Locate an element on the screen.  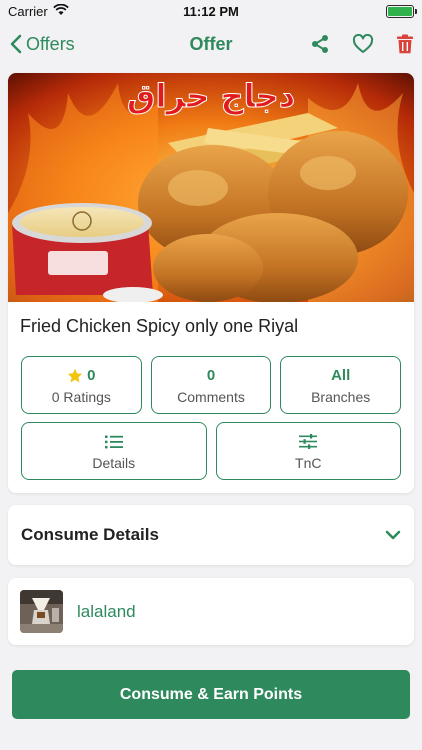
delete-button is located at coordinates (405, 44).